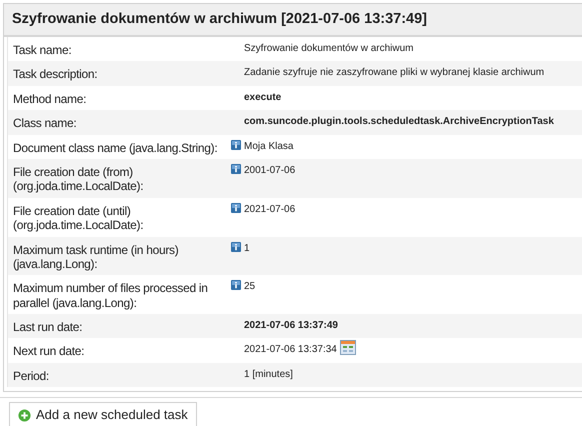 The height and width of the screenshot is (426, 582). I want to click on field-label: Method name:, so click(50, 99).